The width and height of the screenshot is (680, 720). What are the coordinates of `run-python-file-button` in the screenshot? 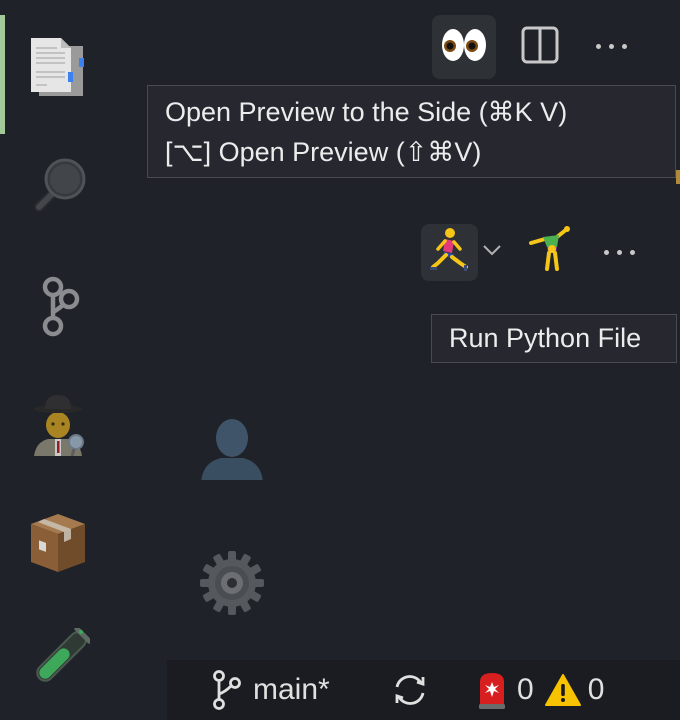 It's located at (449, 252).